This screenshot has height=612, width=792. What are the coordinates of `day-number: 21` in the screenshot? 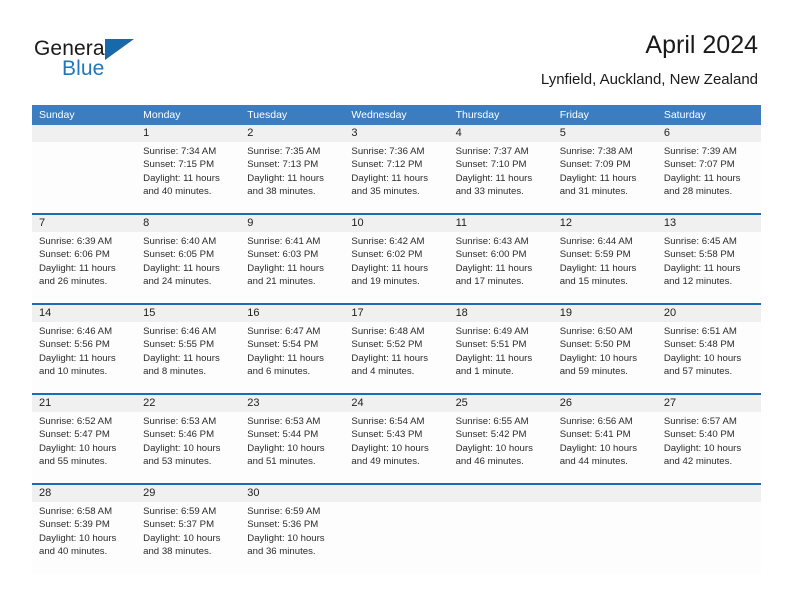 It's located at (84, 403).